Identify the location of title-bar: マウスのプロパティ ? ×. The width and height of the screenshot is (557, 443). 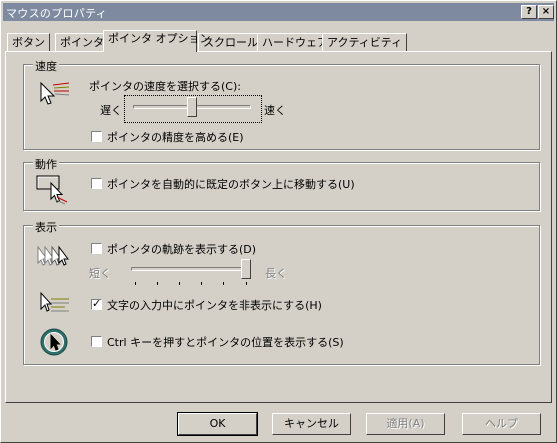
(278, 12).